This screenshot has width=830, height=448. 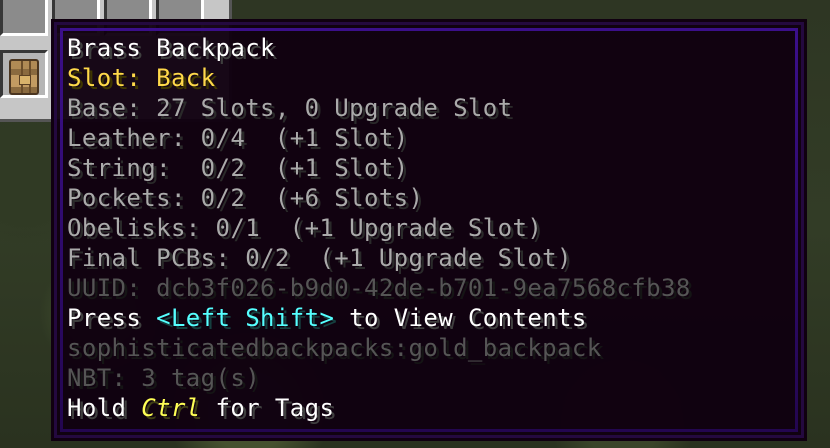 I want to click on ctrl-key: Ctrl, so click(x=171, y=408).